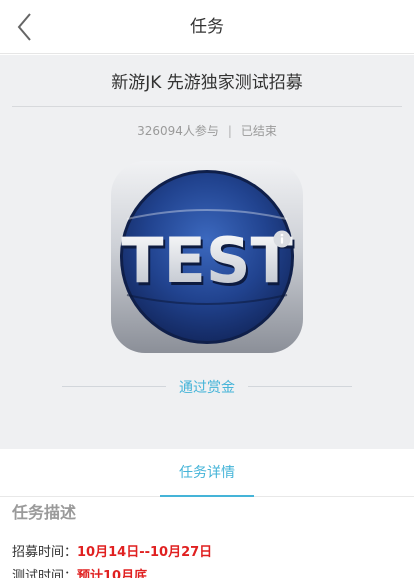 This screenshot has width=414, height=578. I want to click on info-label: 招募时间：, so click(45, 552).